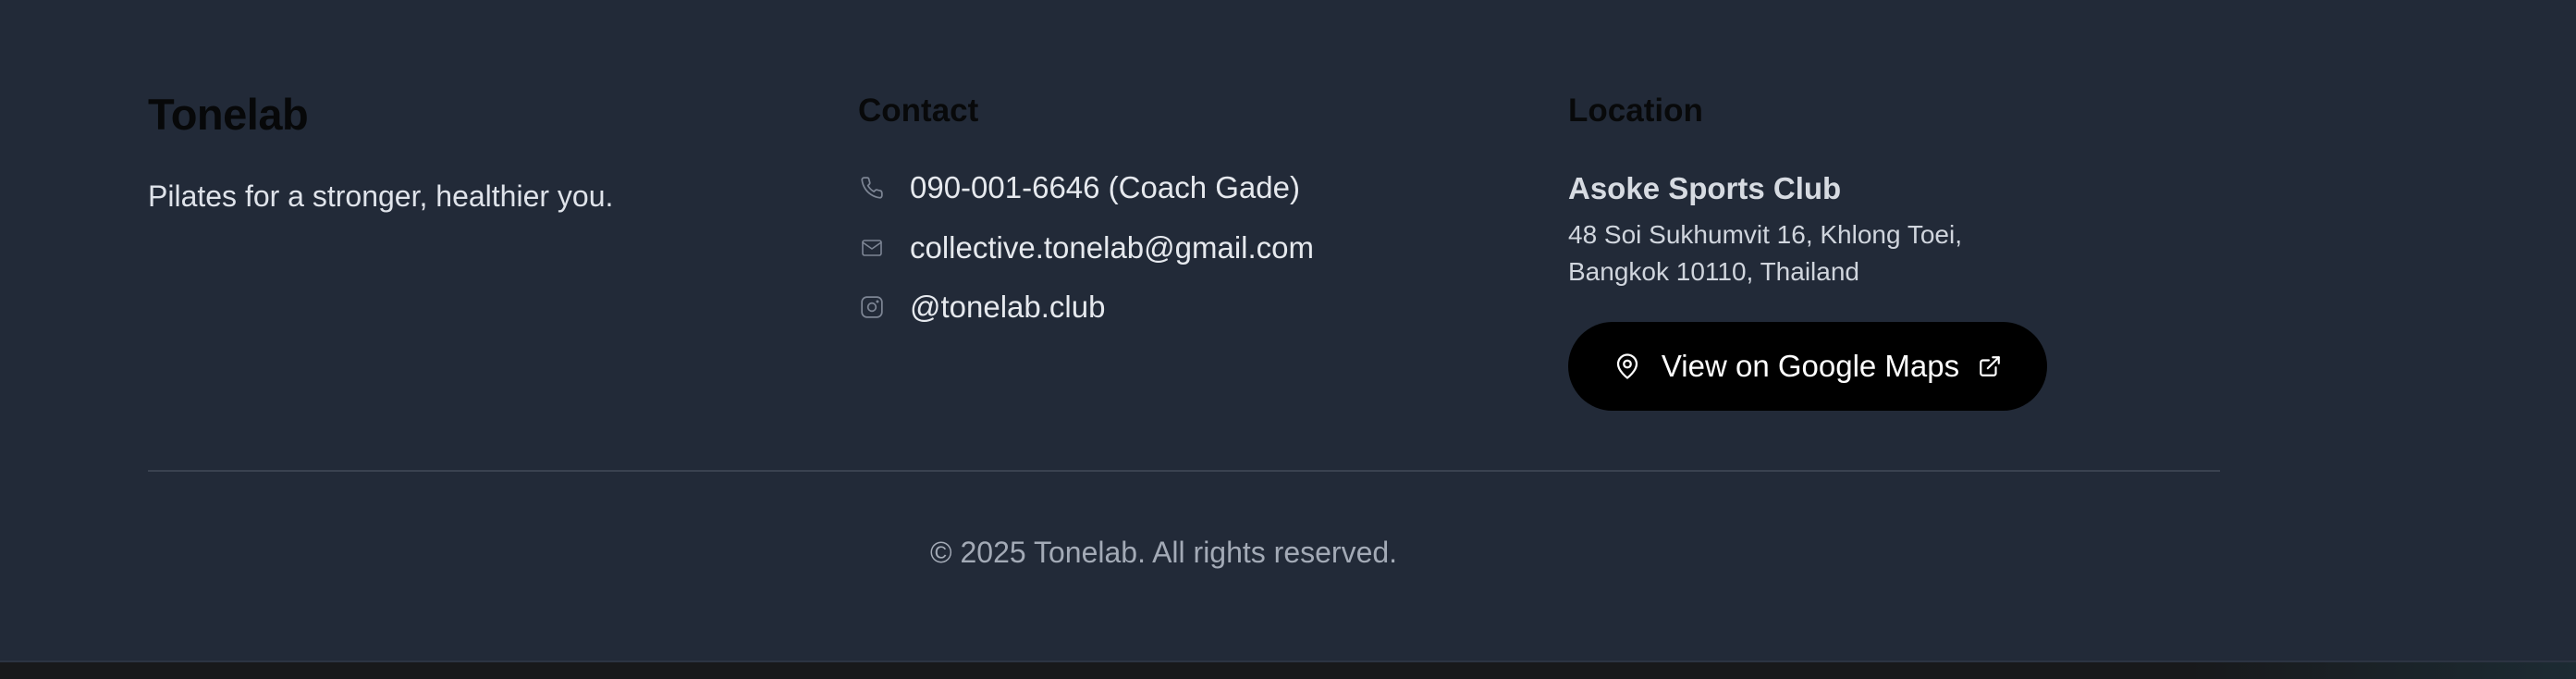  What do you see at coordinates (1713, 271) in the screenshot?
I see `address-line-2: Bangkok 10110, Thailand` at bounding box center [1713, 271].